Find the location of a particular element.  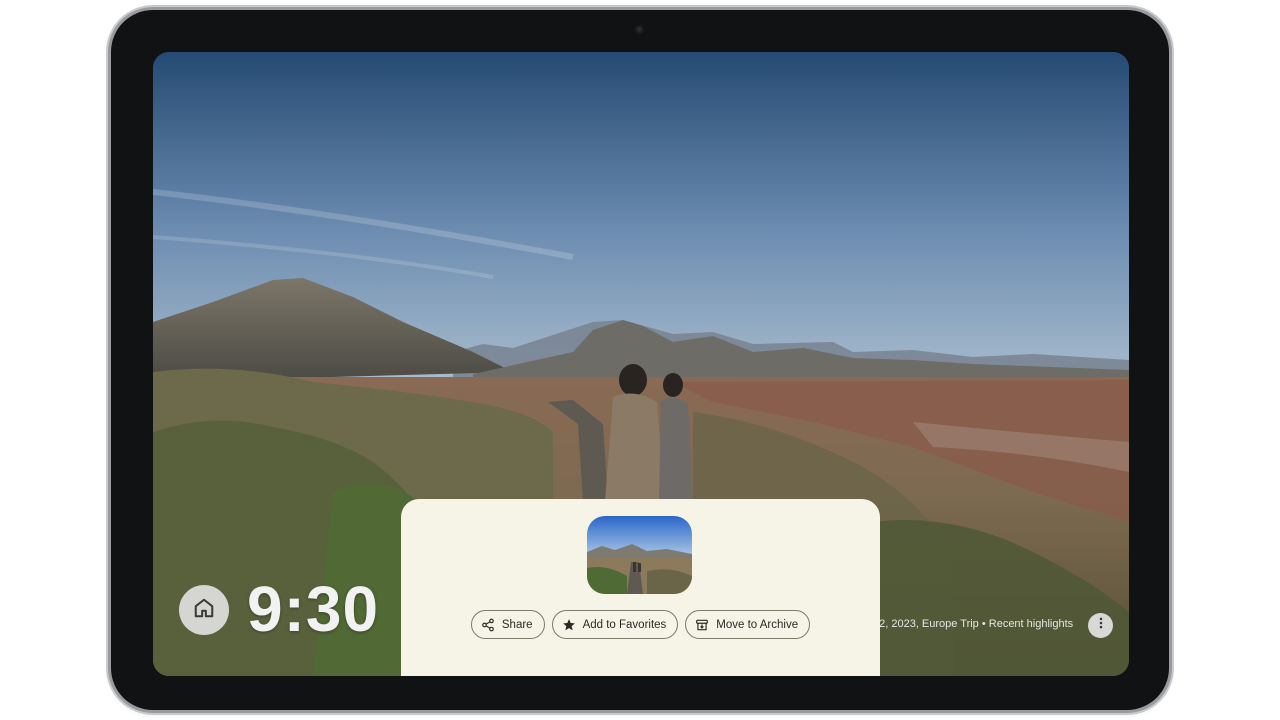

share-button: Share is located at coordinates (507, 624).